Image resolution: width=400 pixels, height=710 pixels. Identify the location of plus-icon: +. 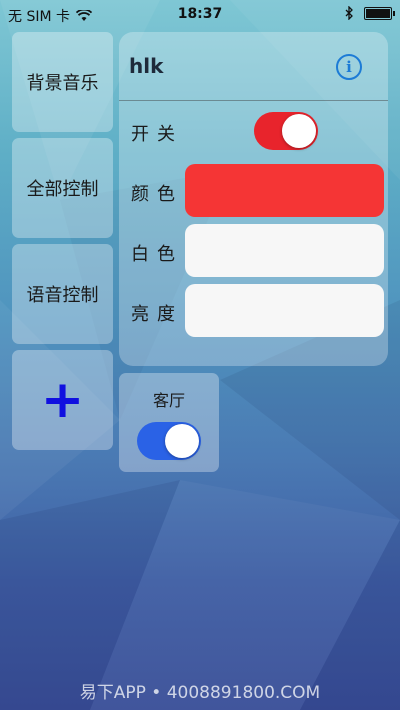
(62, 400).